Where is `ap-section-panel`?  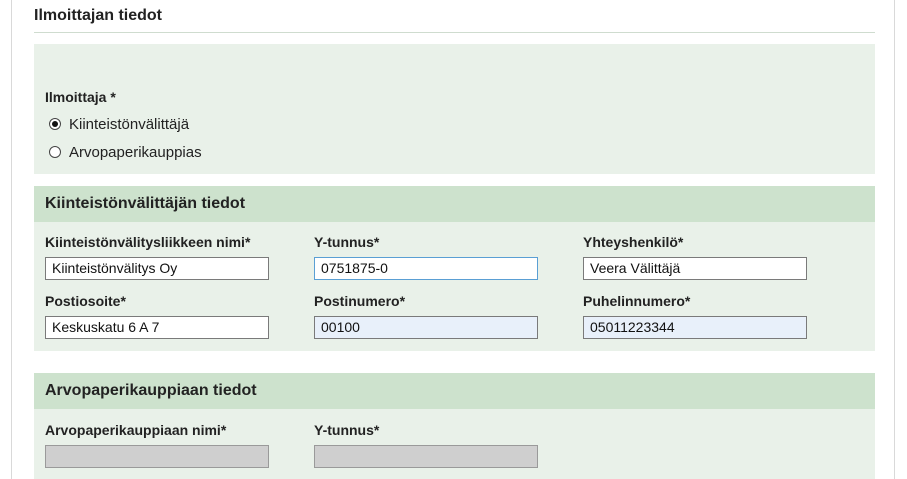 ap-section-panel is located at coordinates (454, 444).